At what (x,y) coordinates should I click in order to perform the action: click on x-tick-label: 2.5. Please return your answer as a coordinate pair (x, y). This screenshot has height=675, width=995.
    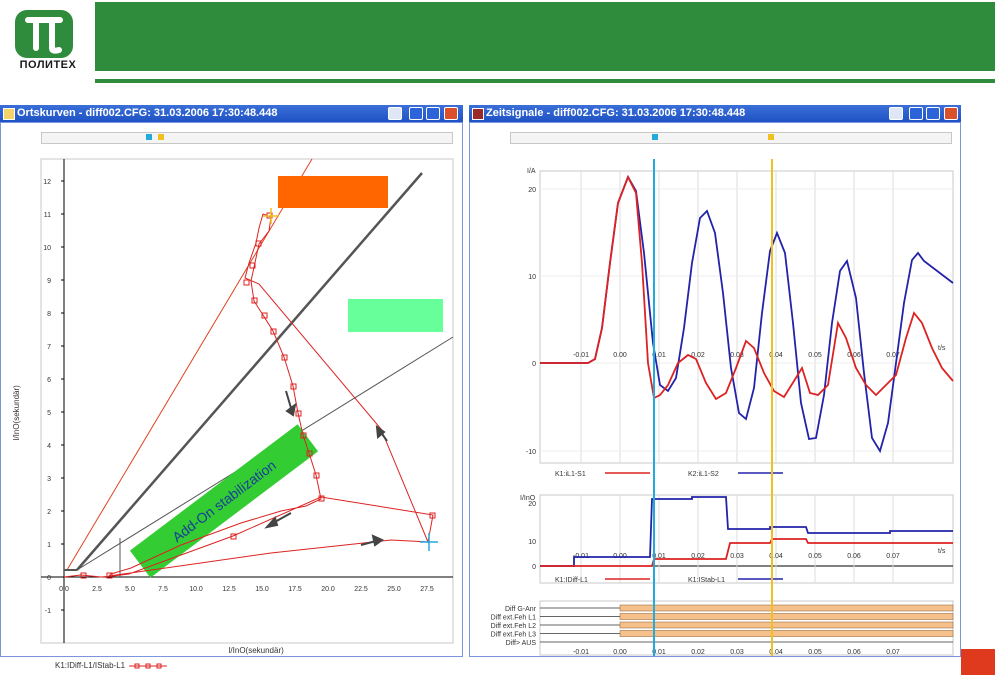
    Looking at the image, I should click on (97, 589).